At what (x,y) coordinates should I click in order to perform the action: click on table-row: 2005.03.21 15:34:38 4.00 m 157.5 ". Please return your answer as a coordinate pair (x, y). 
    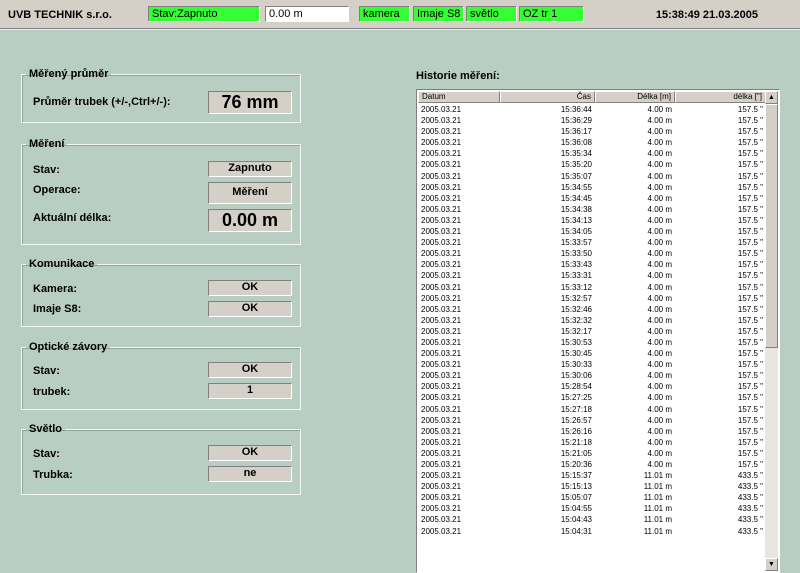
    Looking at the image, I should click on (592, 209).